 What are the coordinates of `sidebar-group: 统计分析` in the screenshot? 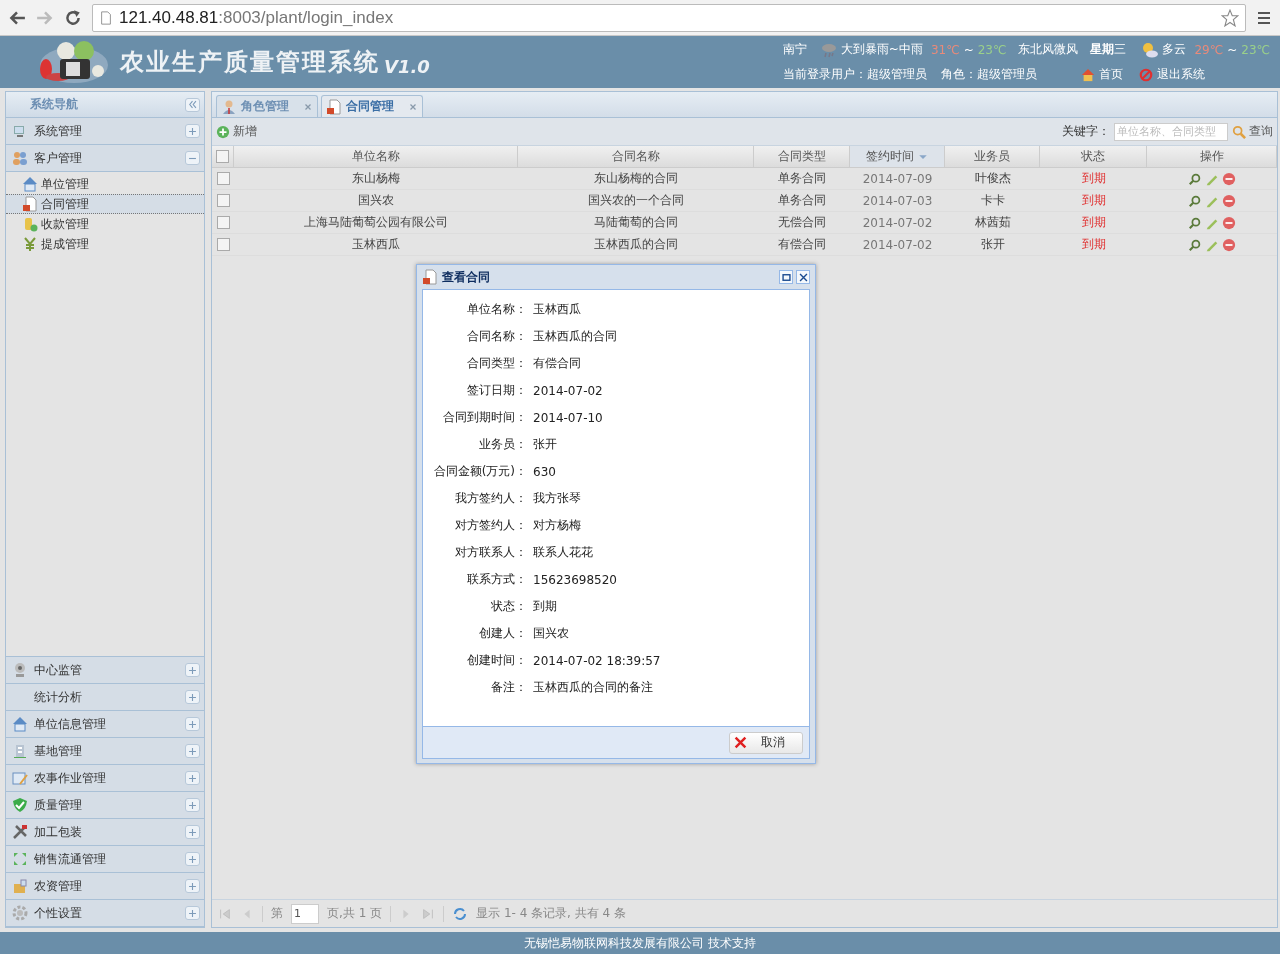 It's located at (105, 697).